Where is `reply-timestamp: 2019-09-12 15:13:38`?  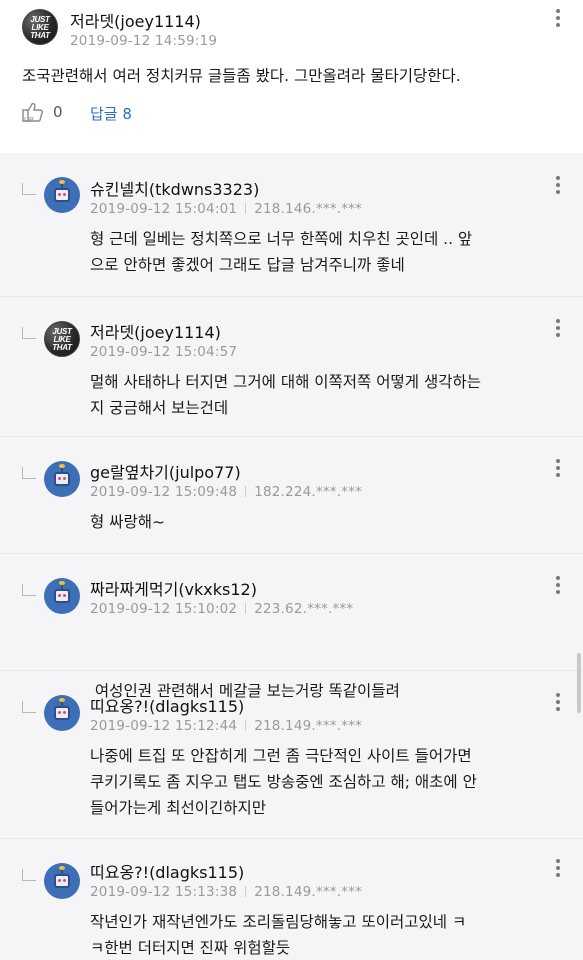
reply-timestamp: 2019-09-12 15:13:38 is located at coordinates (164, 892).